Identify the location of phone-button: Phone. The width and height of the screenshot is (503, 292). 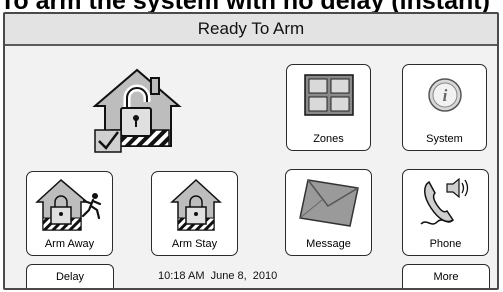
(445, 212).